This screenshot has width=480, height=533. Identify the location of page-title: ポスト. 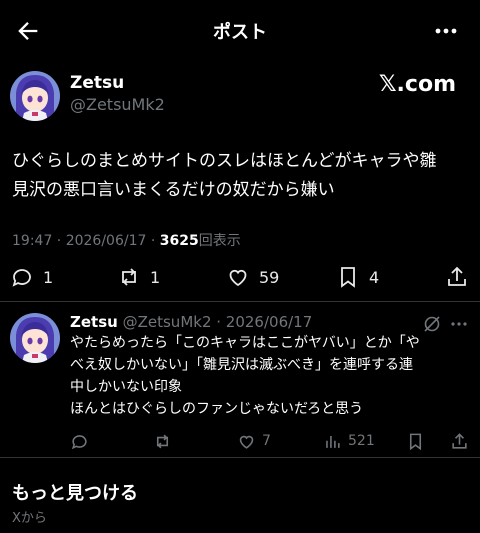
(240, 32).